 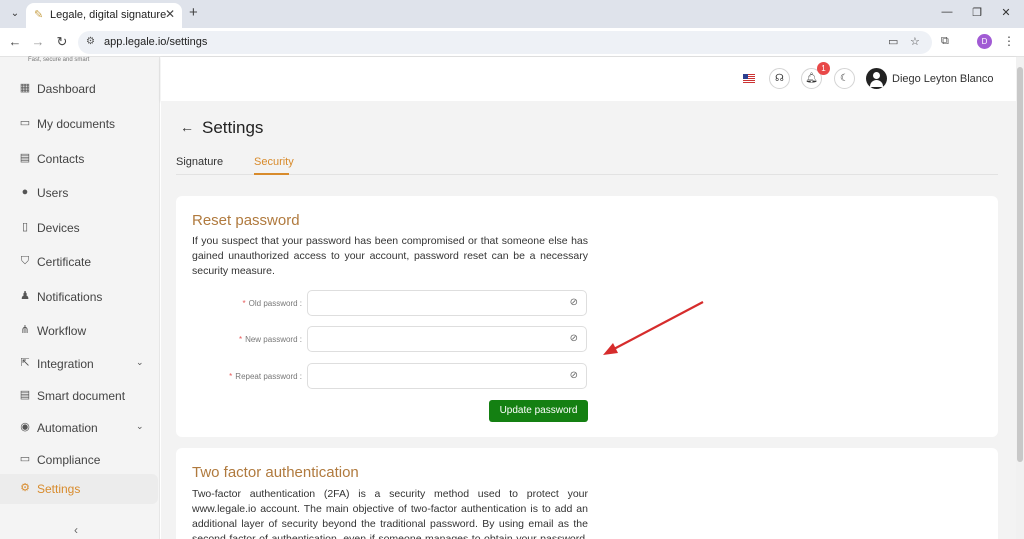 What do you see at coordinates (69, 460) in the screenshot?
I see `sidebar-item-label: Compliance` at bounding box center [69, 460].